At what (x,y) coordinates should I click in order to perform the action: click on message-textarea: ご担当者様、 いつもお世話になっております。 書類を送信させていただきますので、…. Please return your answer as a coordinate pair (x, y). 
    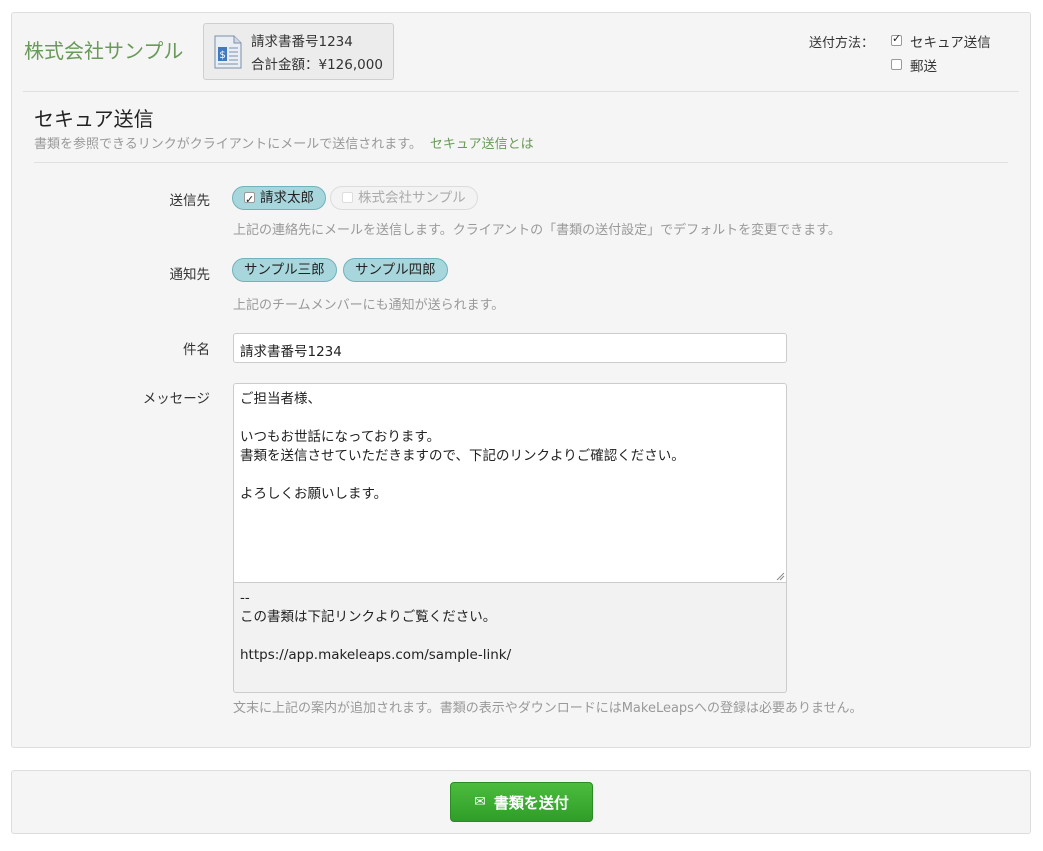
    Looking at the image, I should click on (510, 483).